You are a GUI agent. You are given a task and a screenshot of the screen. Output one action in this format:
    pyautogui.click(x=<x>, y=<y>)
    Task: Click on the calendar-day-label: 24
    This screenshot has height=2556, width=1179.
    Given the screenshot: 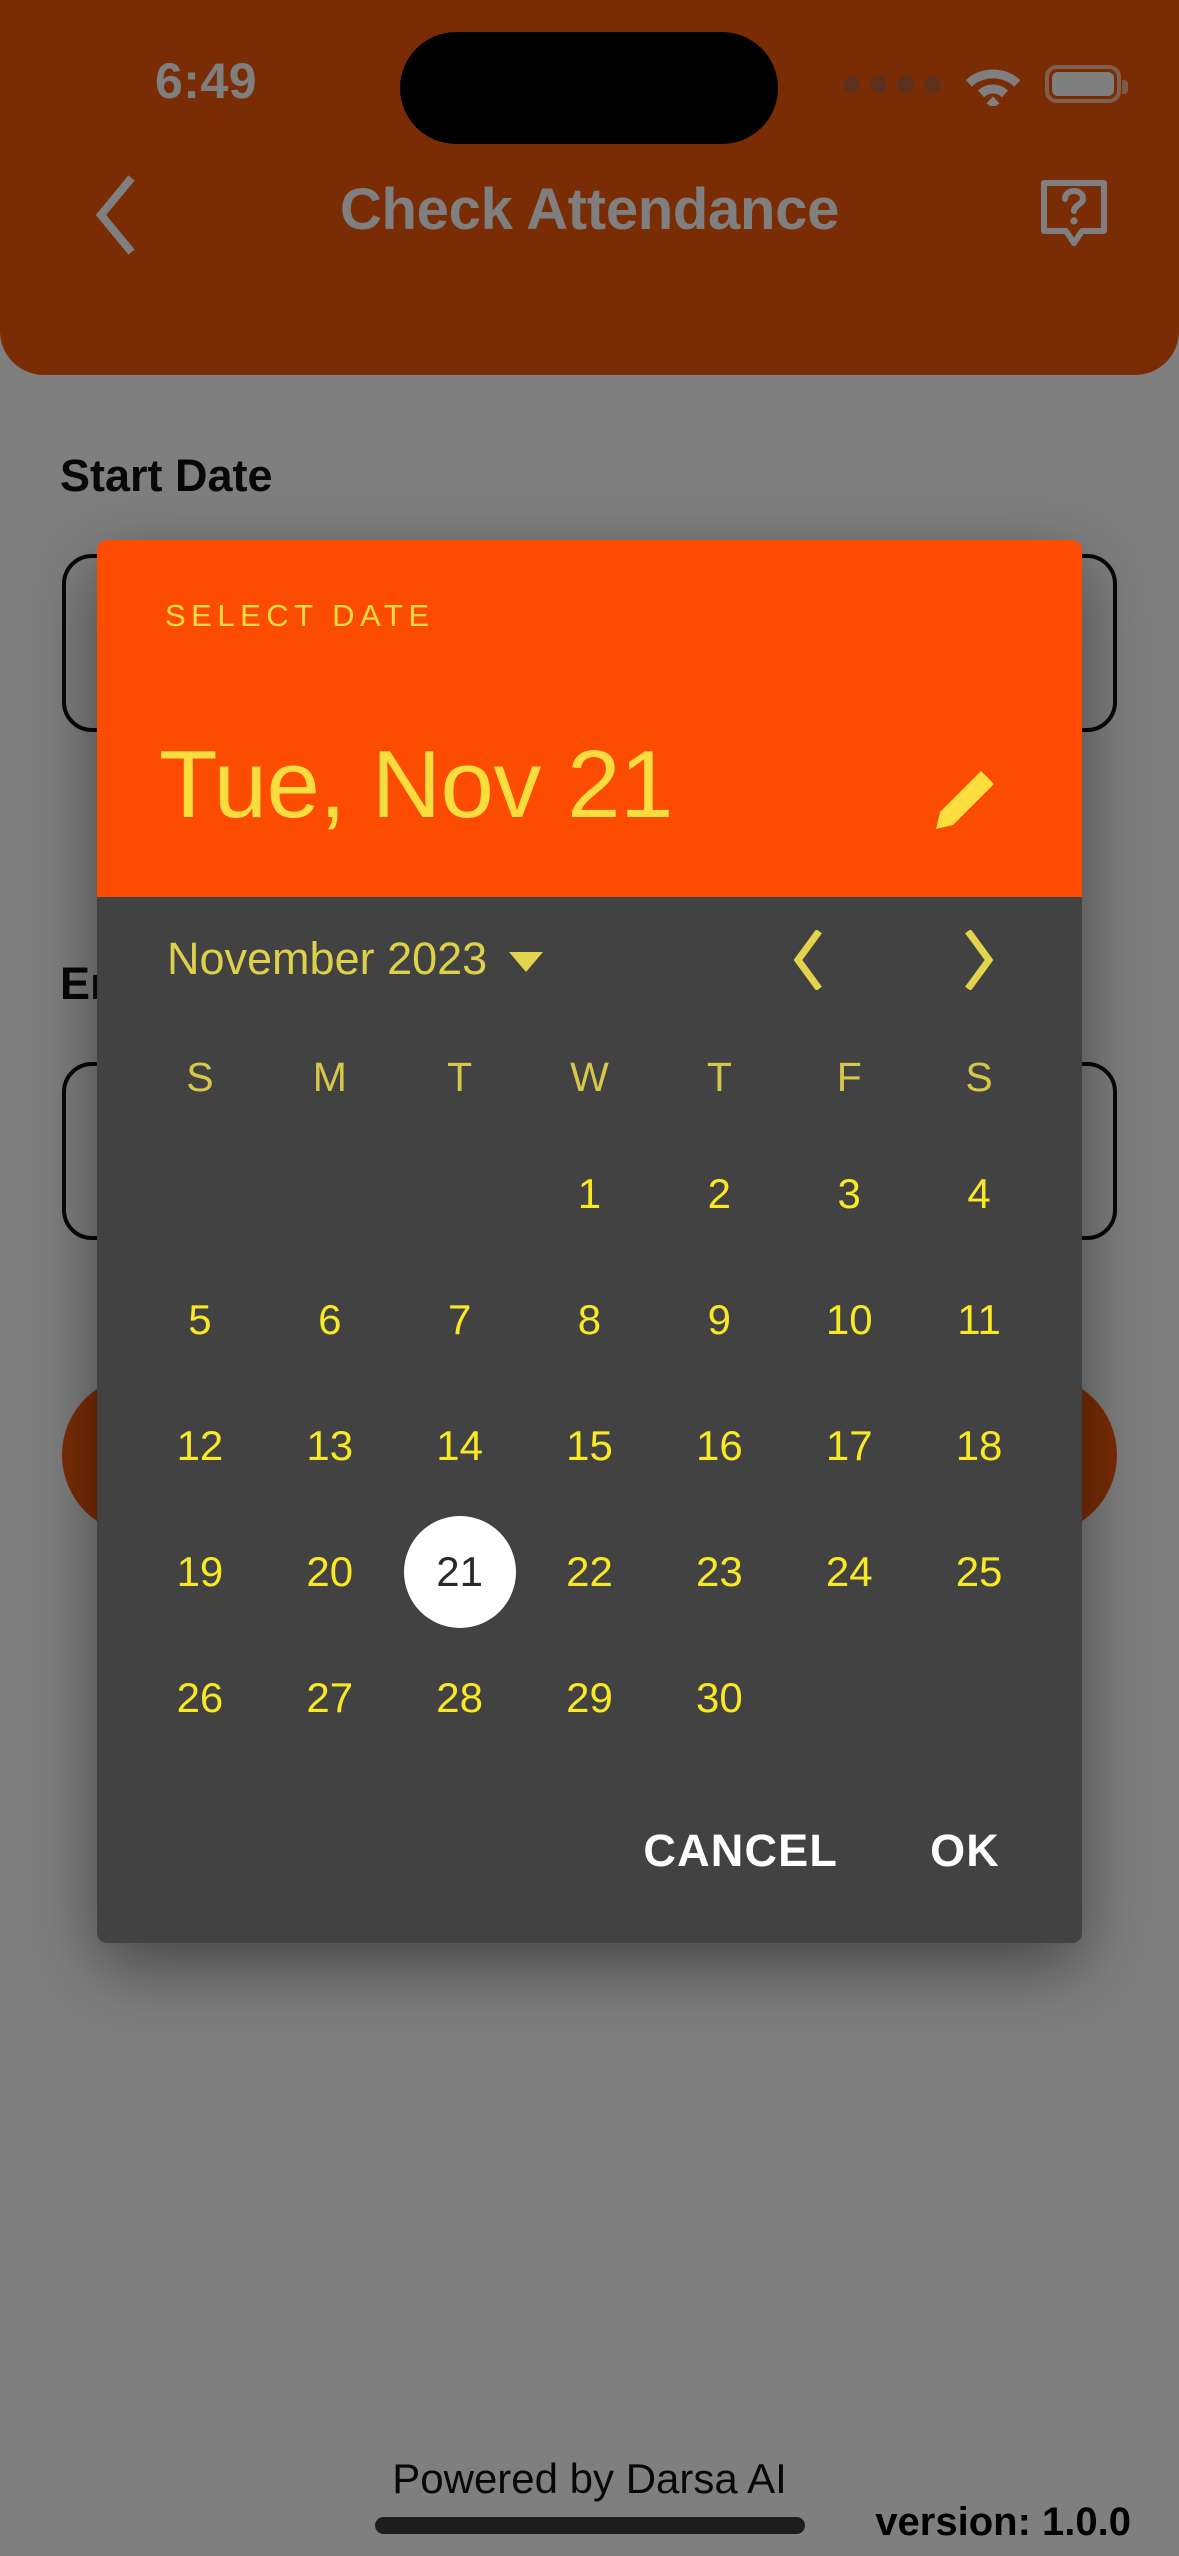 What is the action you would take?
    pyautogui.click(x=849, y=1571)
    